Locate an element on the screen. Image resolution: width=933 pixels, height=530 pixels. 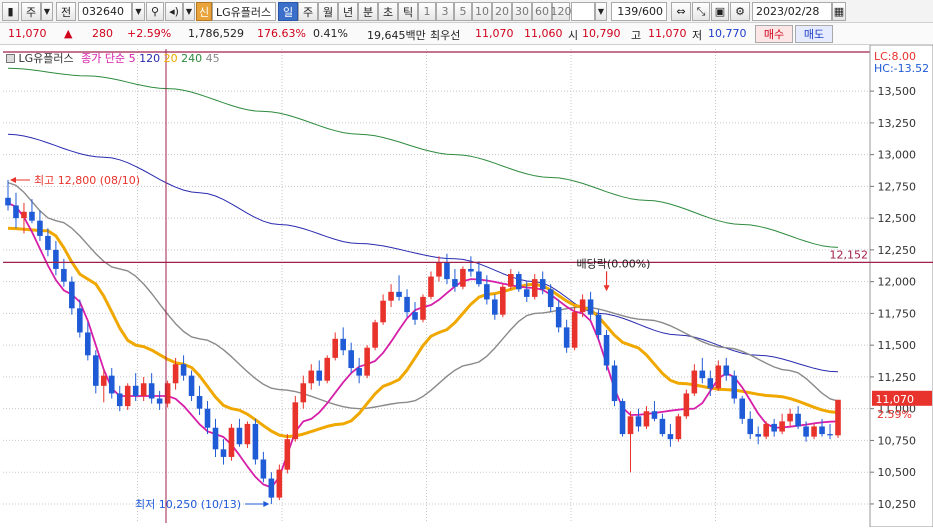
speaker-icon: ◂) is located at coordinates (174, 11).